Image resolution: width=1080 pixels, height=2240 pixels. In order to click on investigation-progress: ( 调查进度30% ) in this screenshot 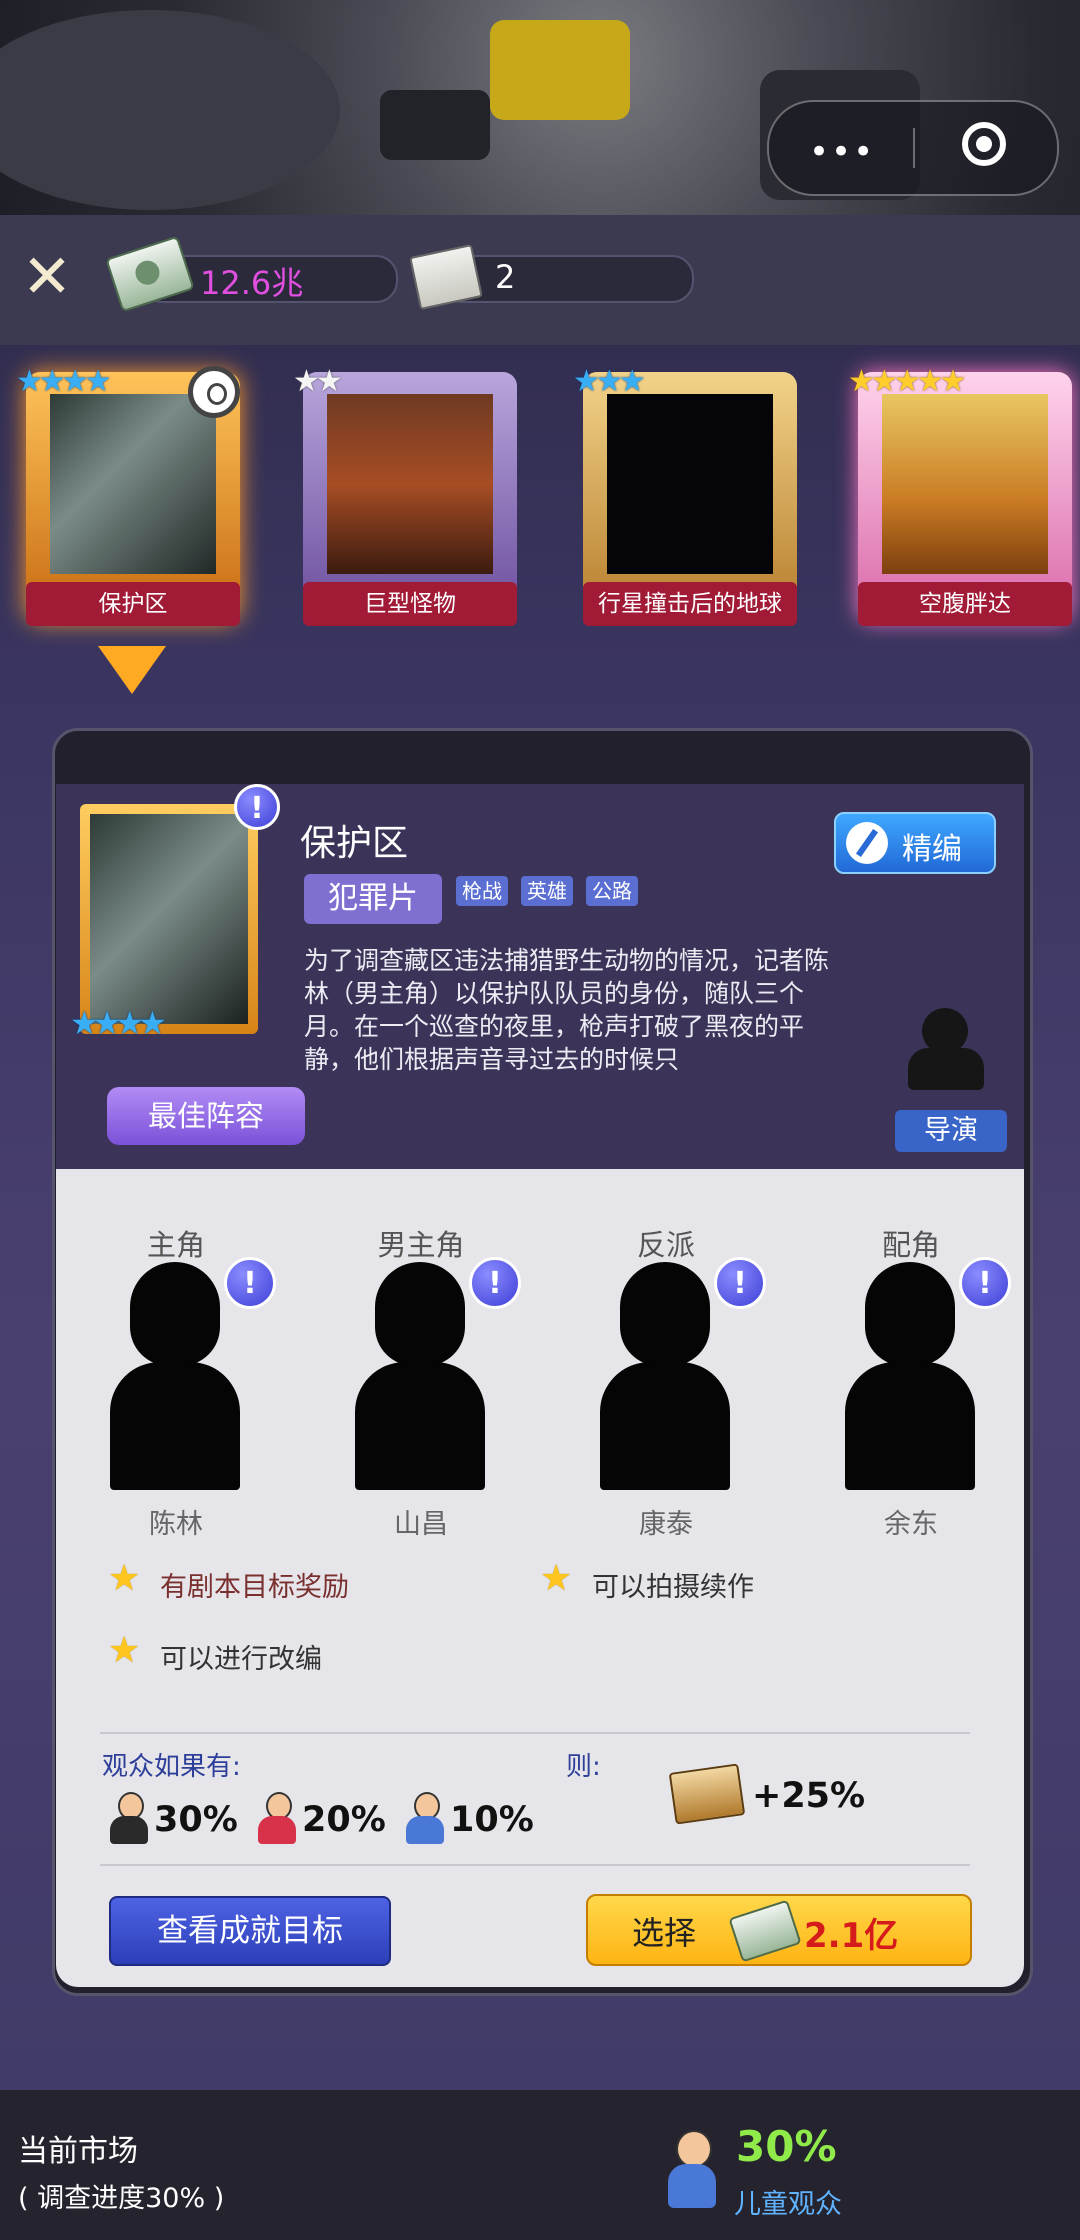, I will do `click(121, 2198)`.